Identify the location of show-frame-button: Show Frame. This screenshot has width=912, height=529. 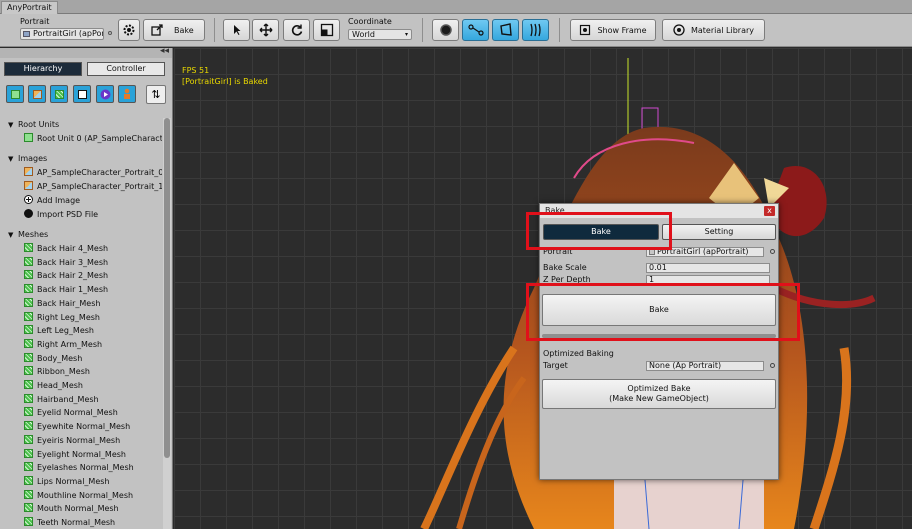
(613, 30).